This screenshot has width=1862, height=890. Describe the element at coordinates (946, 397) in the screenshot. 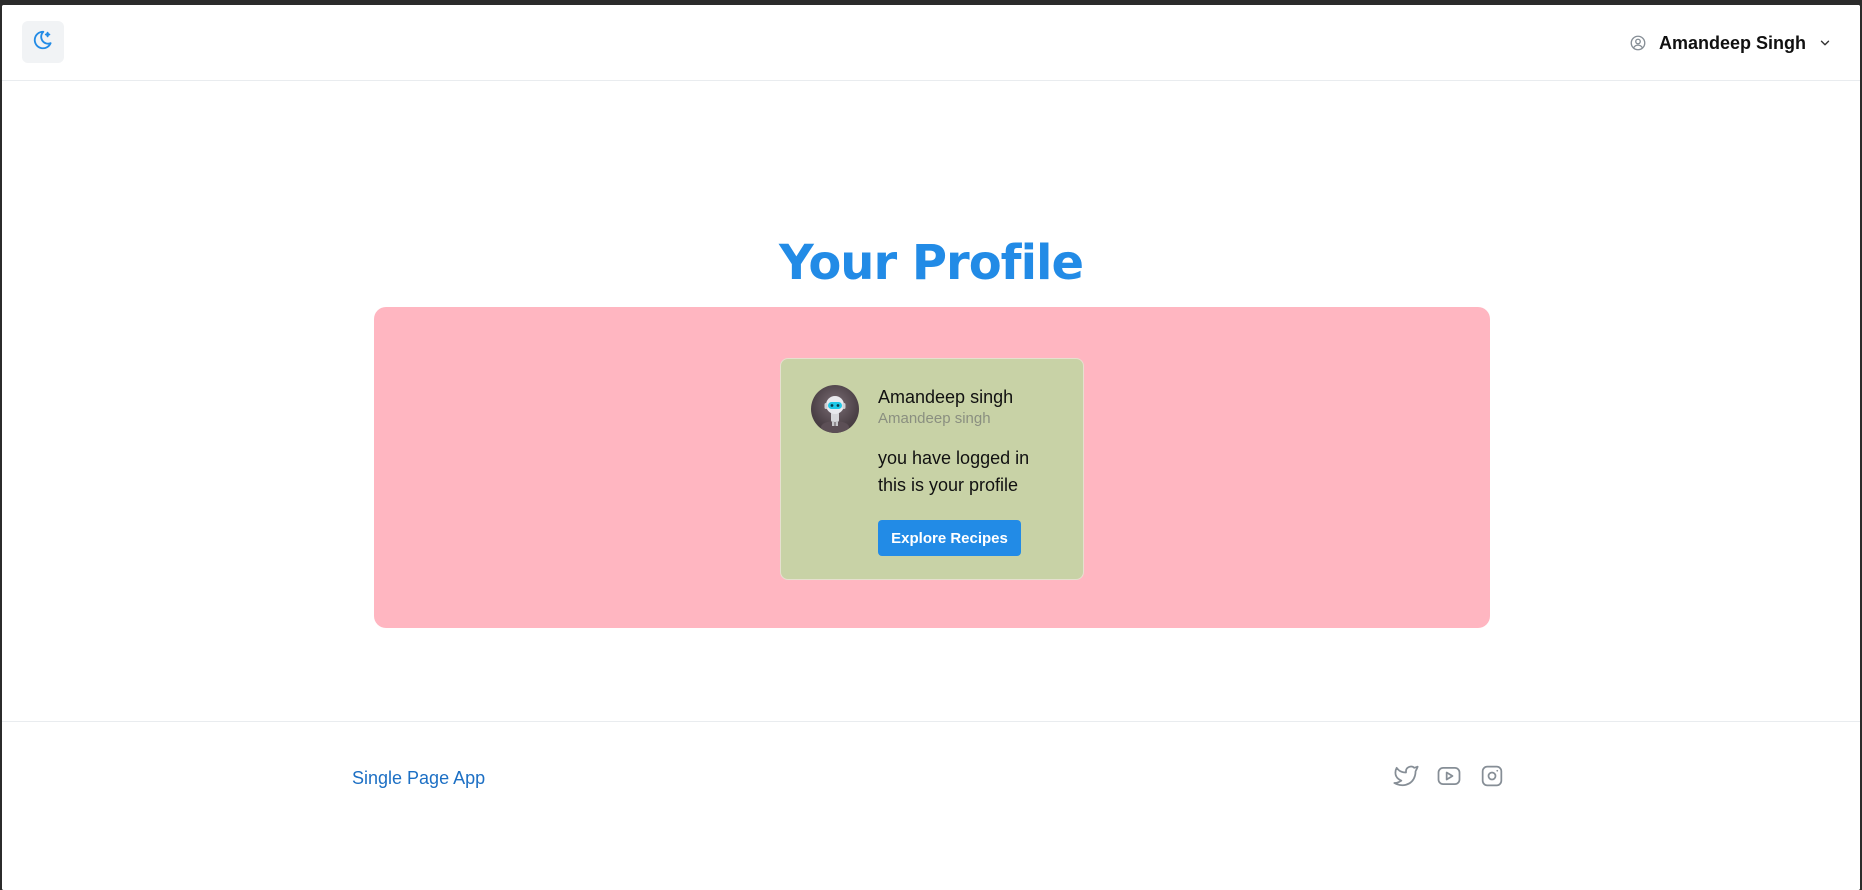

I see `profile-name: Amandeep singh` at that location.